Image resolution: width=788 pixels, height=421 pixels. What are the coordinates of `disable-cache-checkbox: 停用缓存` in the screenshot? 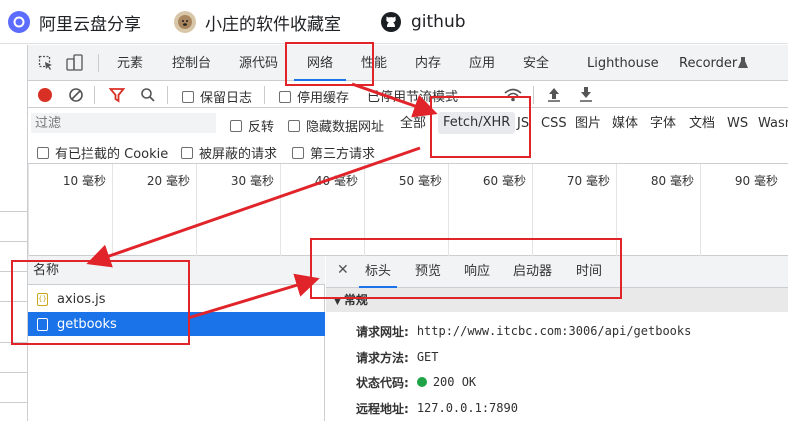 It's located at (314, 96).